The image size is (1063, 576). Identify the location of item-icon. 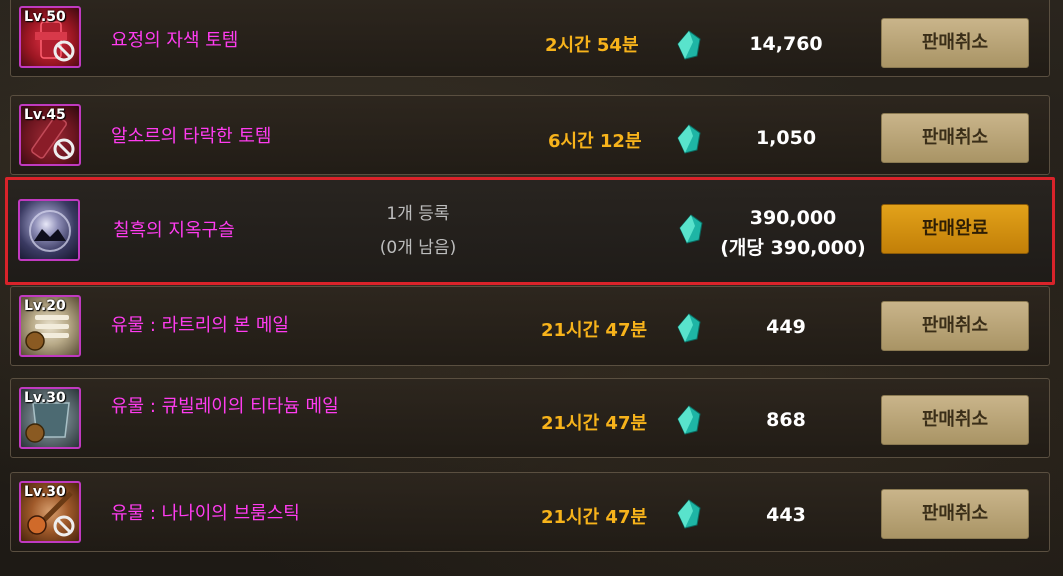
(49, 230).